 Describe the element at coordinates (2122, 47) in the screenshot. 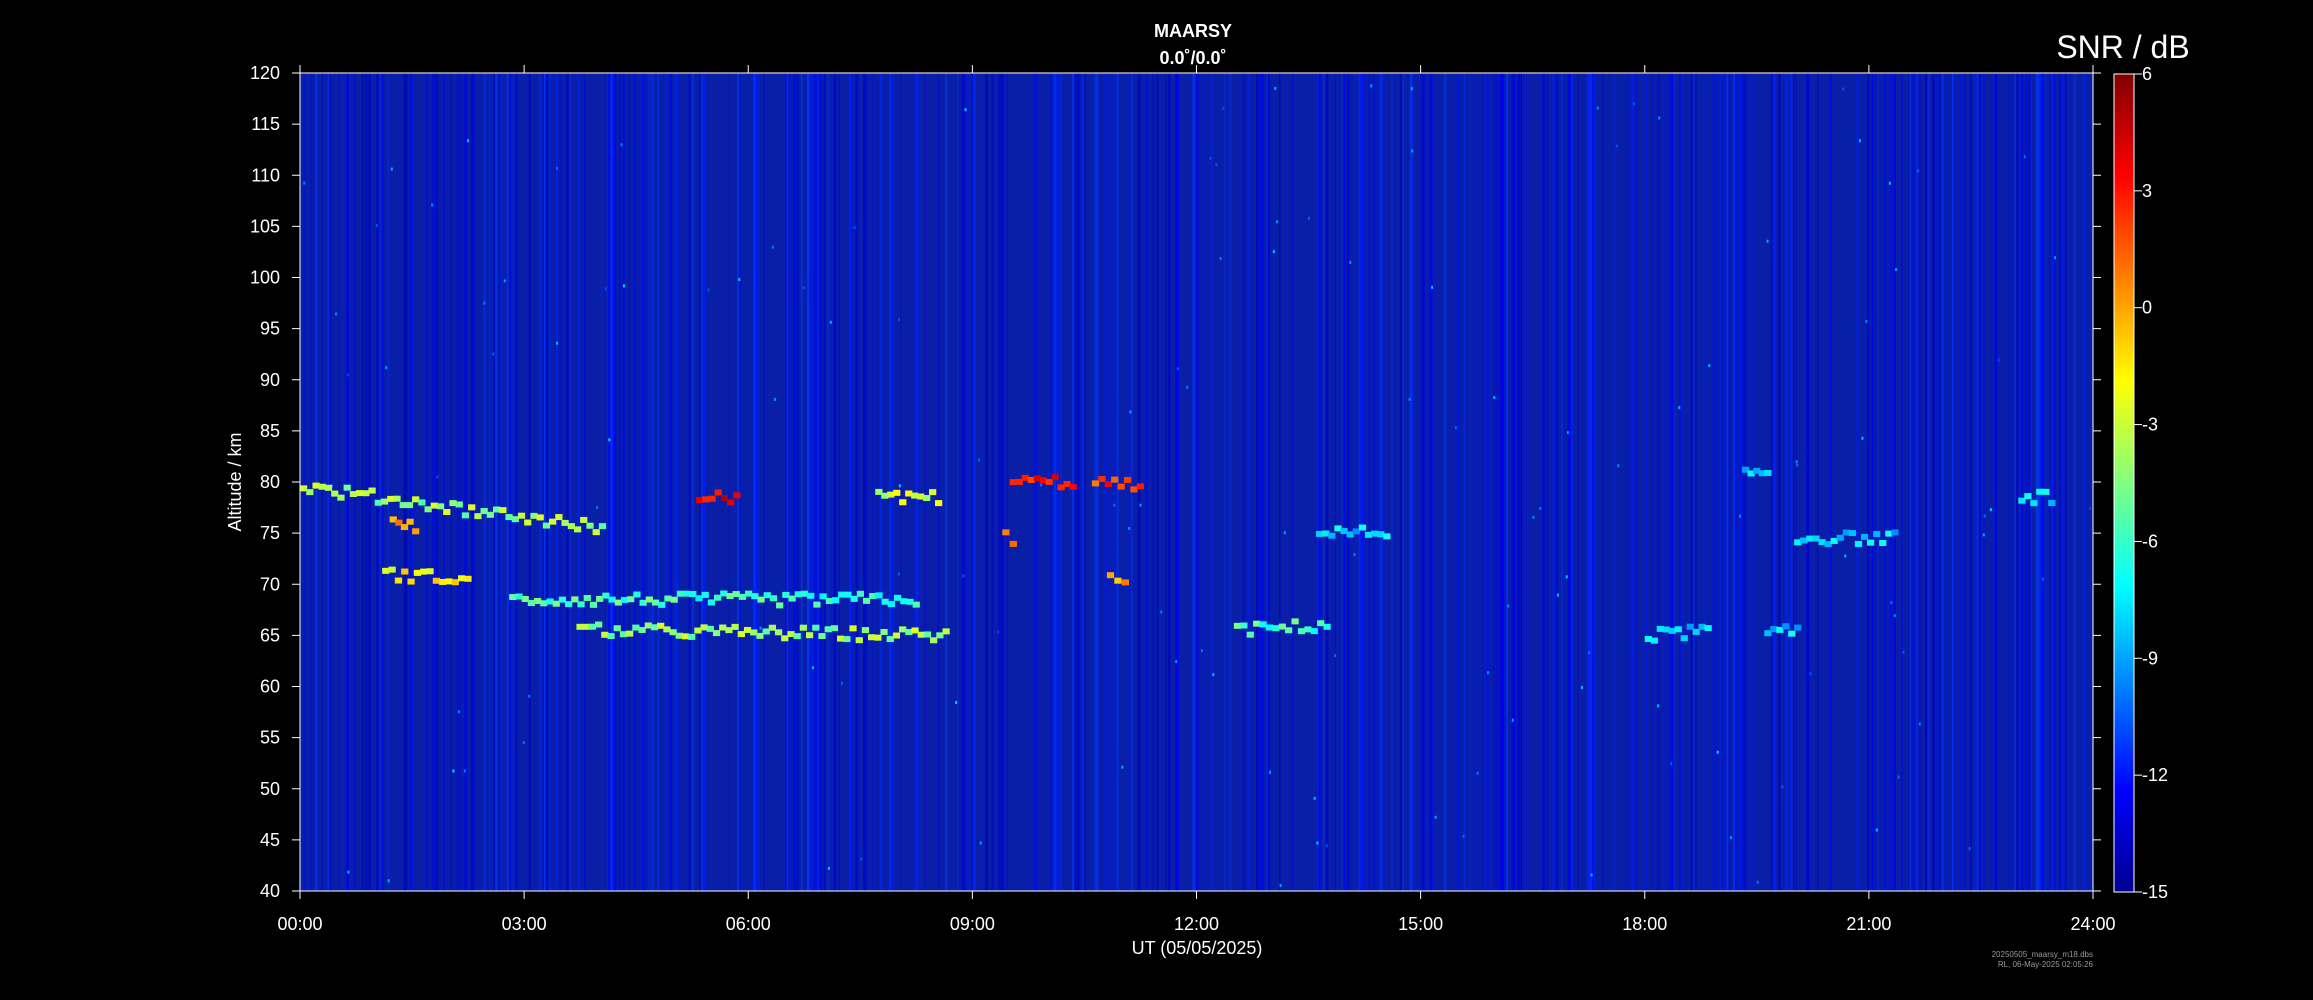

I see `colorbar-title: SNR / dB` at that location.